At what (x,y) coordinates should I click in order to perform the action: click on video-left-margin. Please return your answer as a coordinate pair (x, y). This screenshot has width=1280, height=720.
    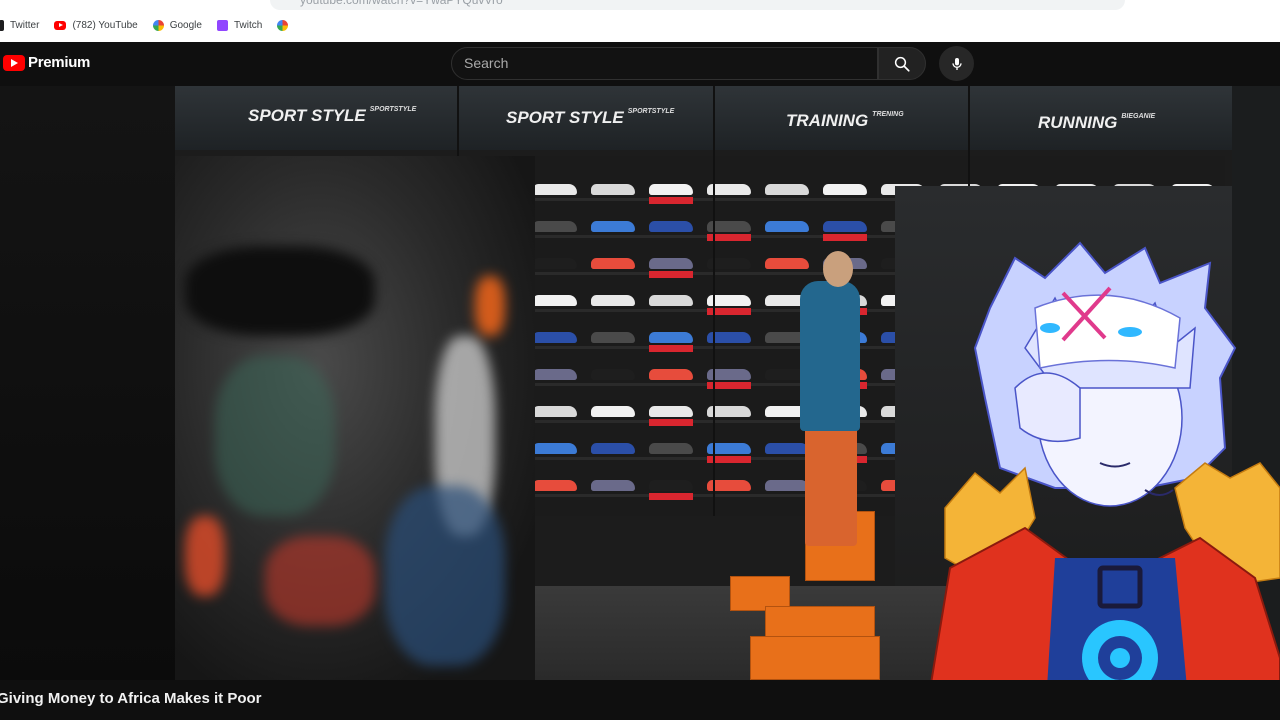
    Looking at the image, I should click on (87, 383).